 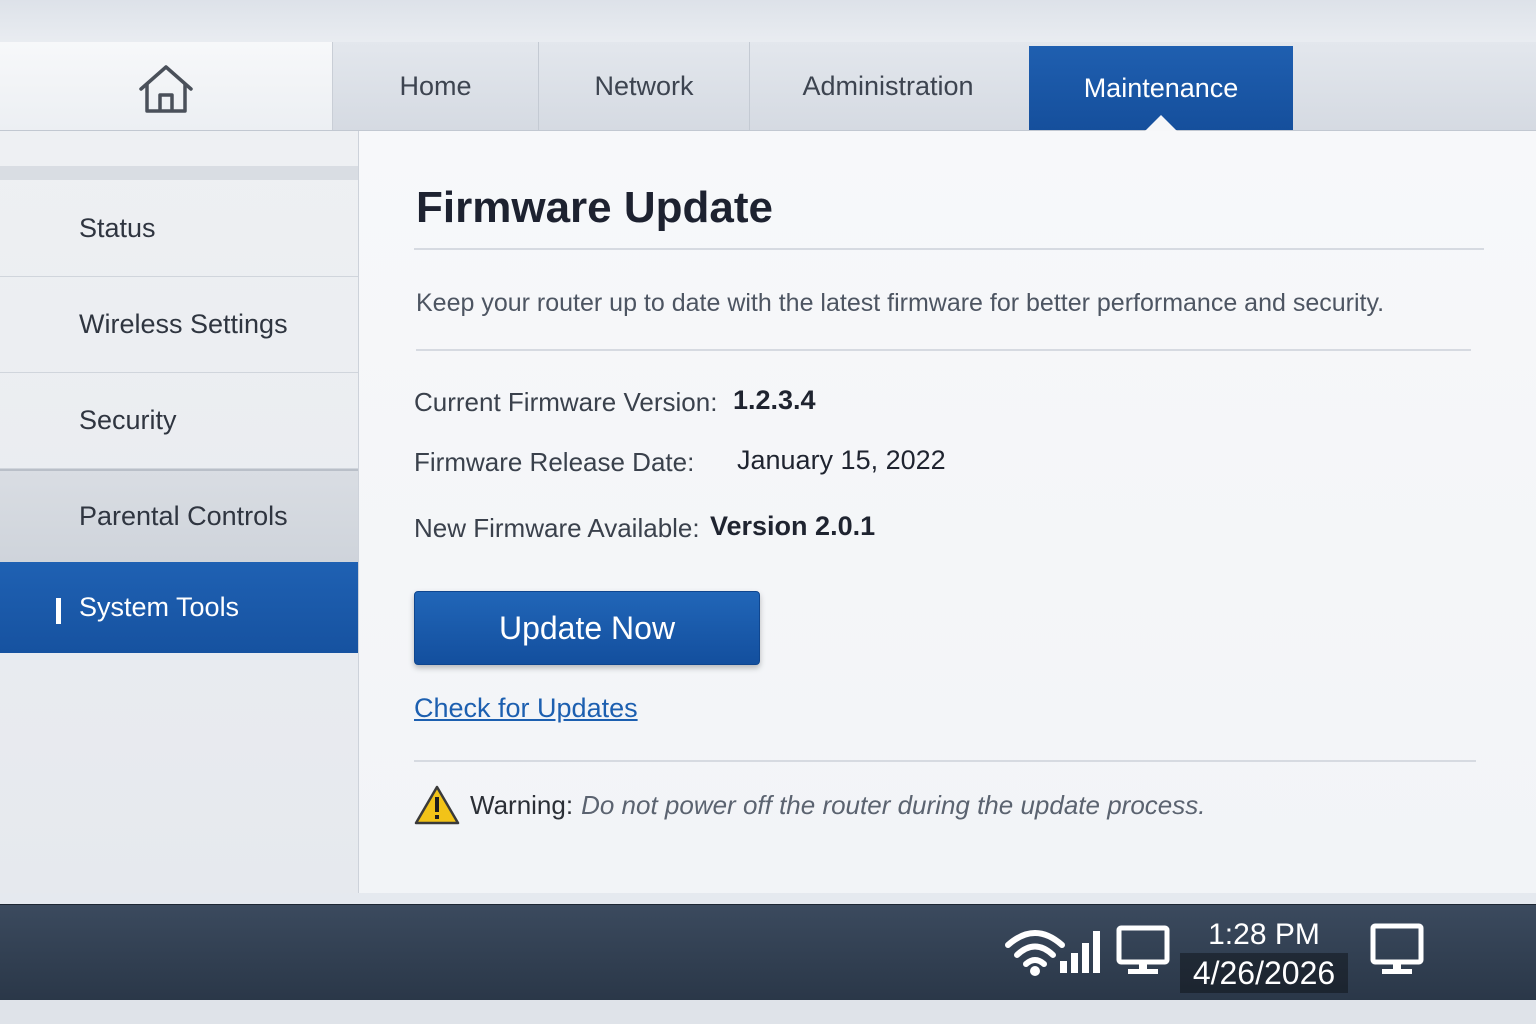 I want to click on title-divider, so click(x=949, y=249).